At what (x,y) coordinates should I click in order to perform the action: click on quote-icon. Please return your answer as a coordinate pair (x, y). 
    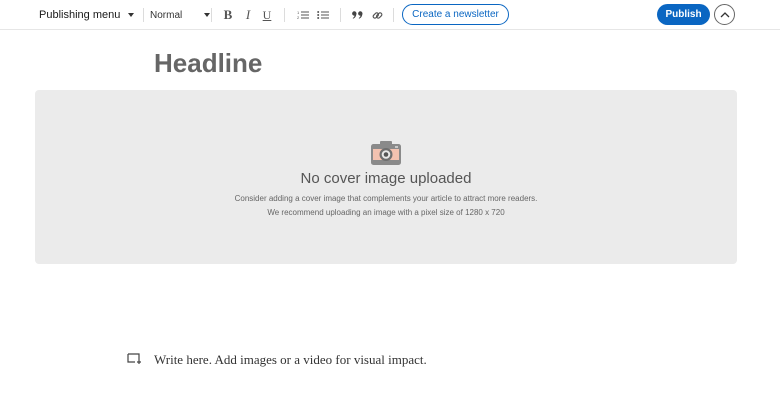
    Looking at the image, I should click on (356, 15).